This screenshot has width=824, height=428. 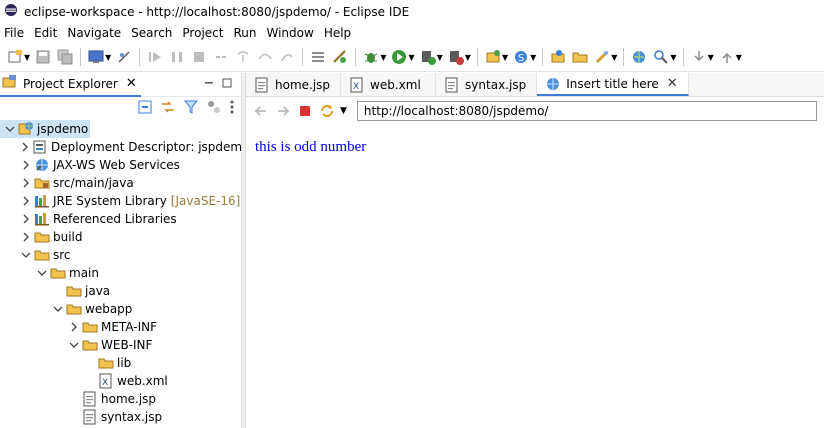 I want to click on new-dropdown-icon: ▼, so click(x=27, y=57).